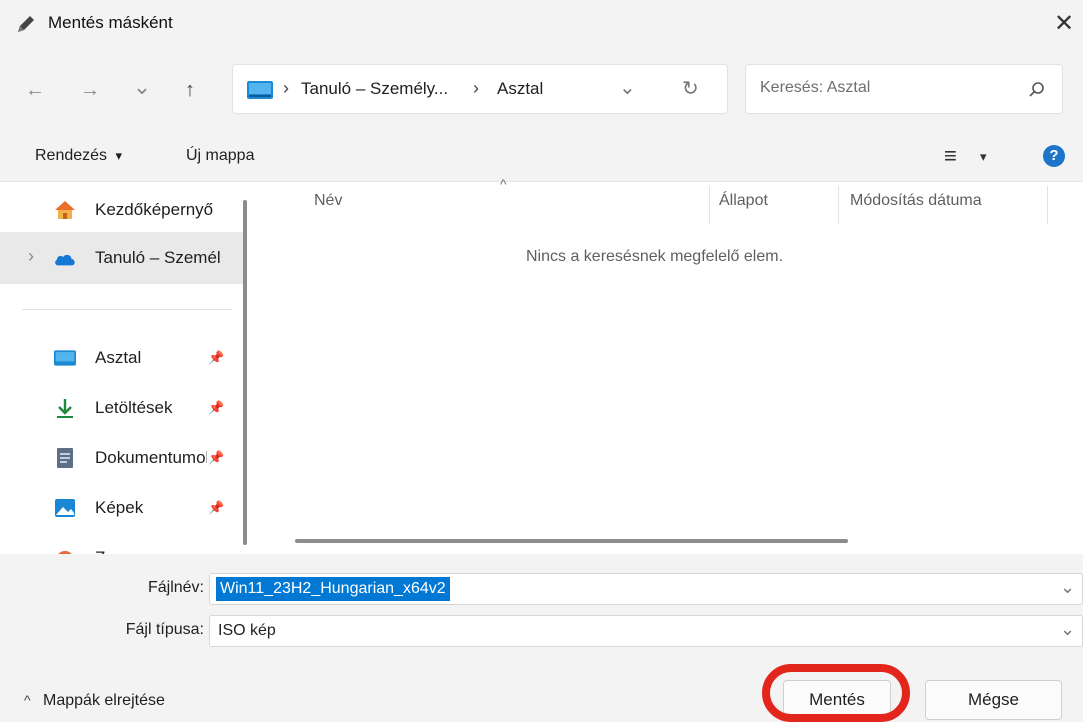 This screenshot has width=1083, height=722. I want to click on organize-menu-button: Rendezés ▾, so click(78, 156).